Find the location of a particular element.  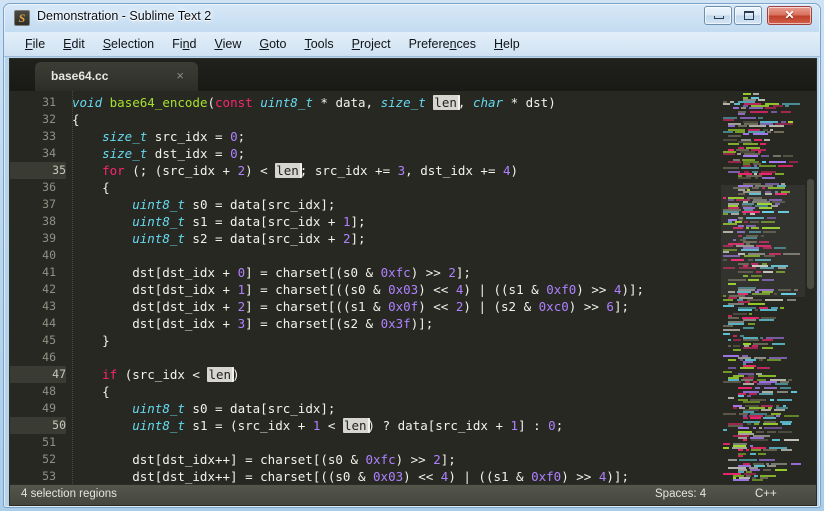

menu-item-view: View is located at coordinates (227, 44).